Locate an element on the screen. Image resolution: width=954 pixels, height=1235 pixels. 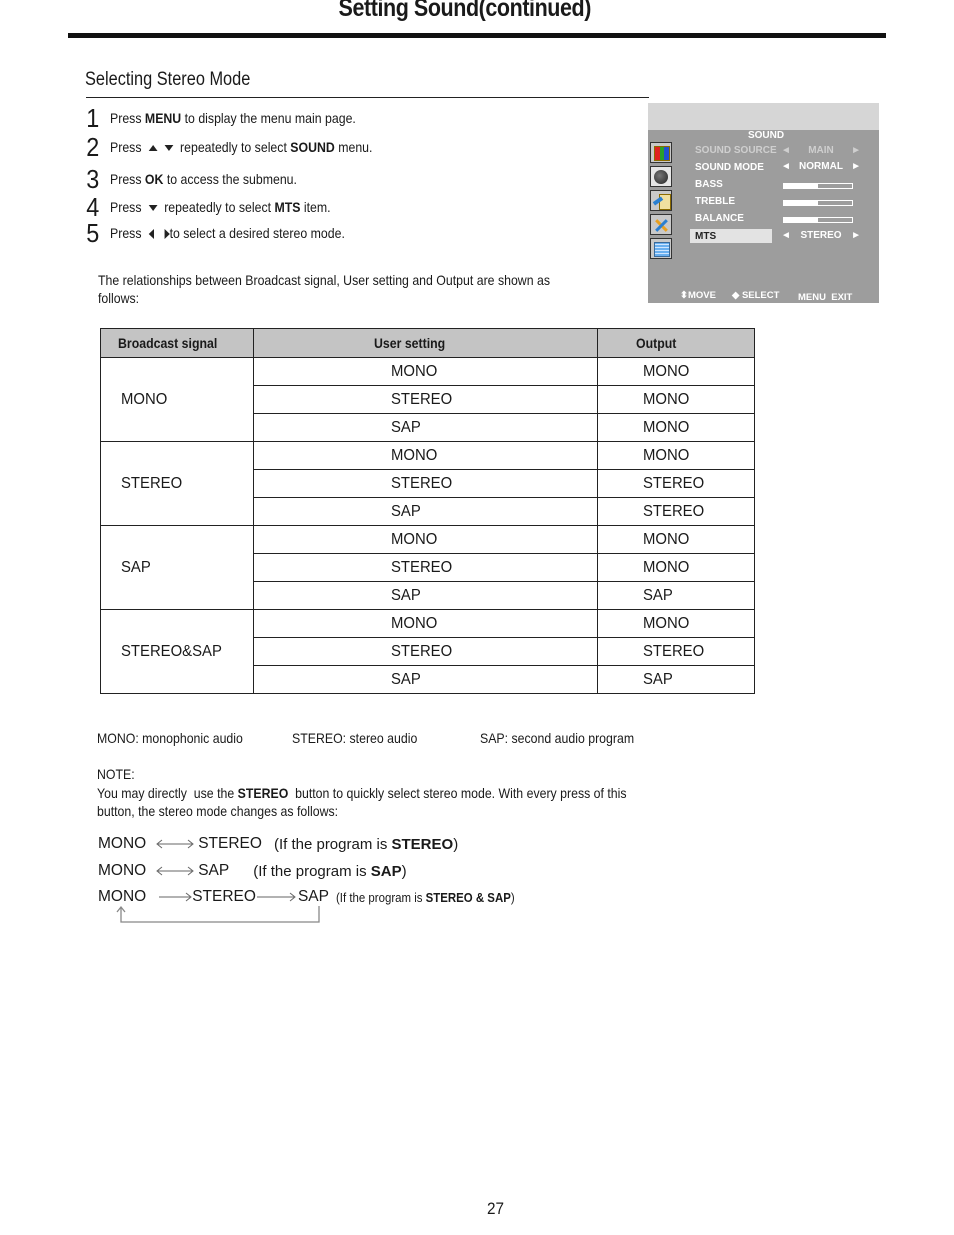
cell-user-setting: MONO is located at coordinates (426, 539).